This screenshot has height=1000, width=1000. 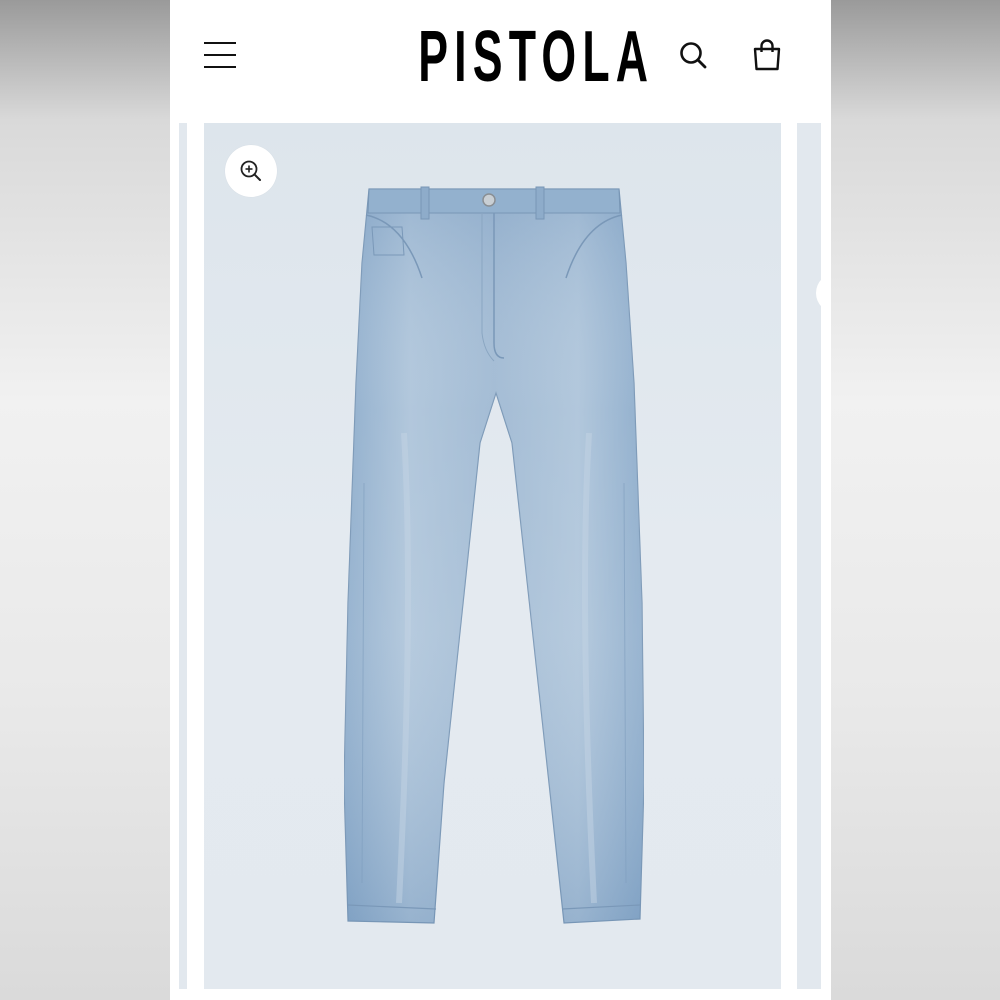 I want to click on site-header: PISTOLA, so click(x=500, y=56).